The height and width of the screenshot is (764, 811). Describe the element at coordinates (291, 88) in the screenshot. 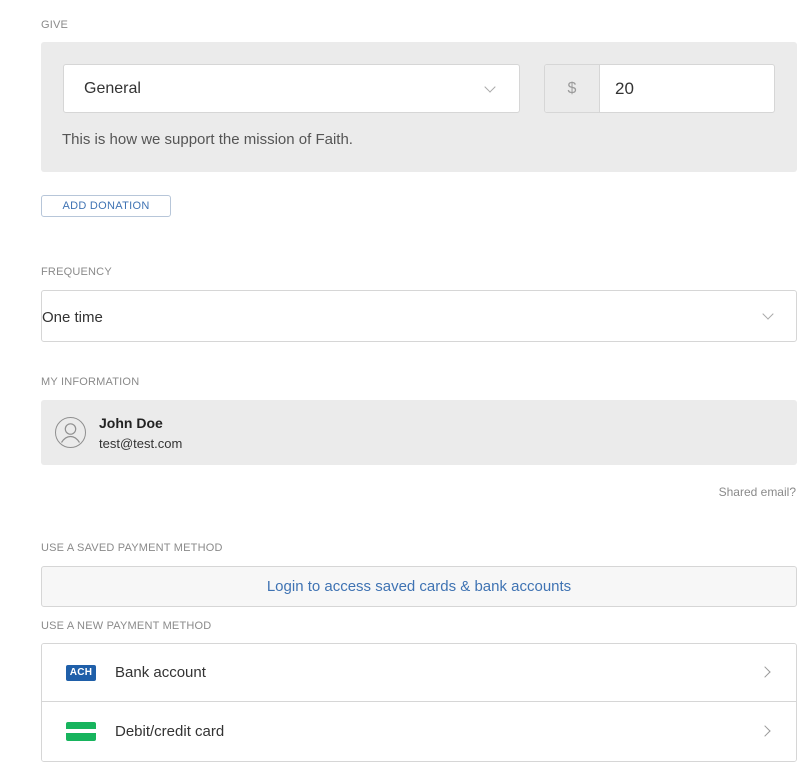

I see `fund-select: General` at that location.